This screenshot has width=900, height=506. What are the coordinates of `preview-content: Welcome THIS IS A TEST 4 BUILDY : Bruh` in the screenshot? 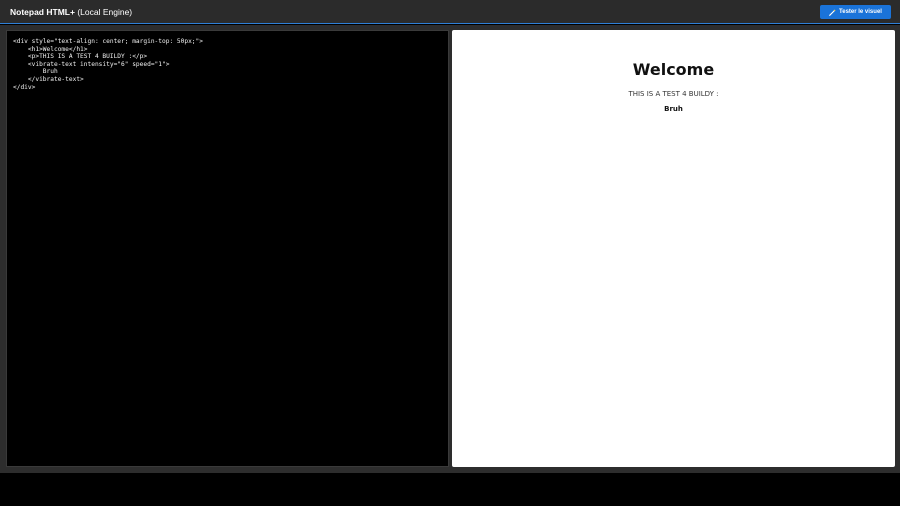 It's located at (673, 72).